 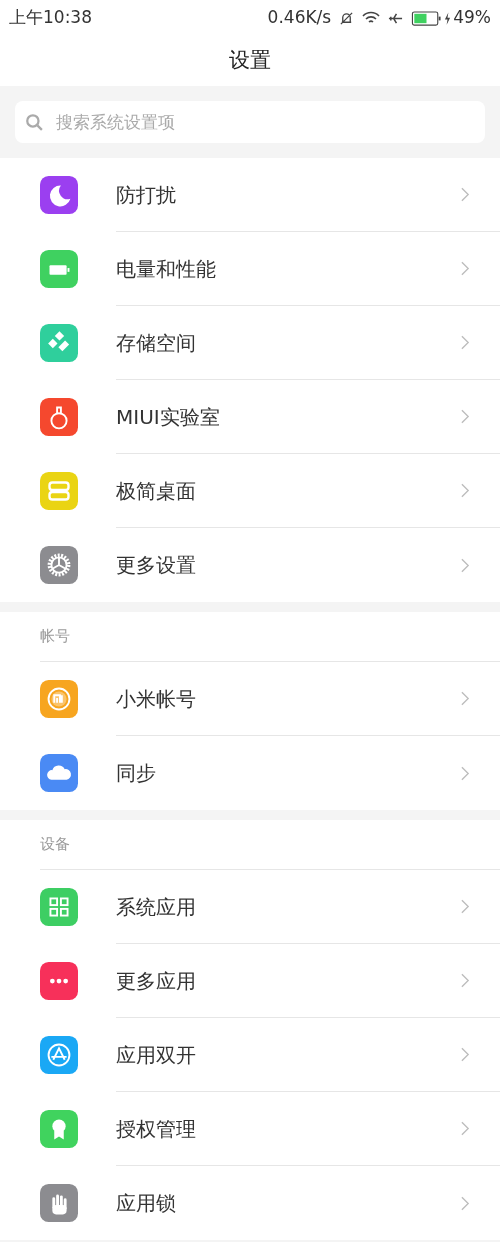 What do you see at coordinates (146, 195) in the screenshot?
I see `item-label: 防打扰` at bounding box center [146, 195].